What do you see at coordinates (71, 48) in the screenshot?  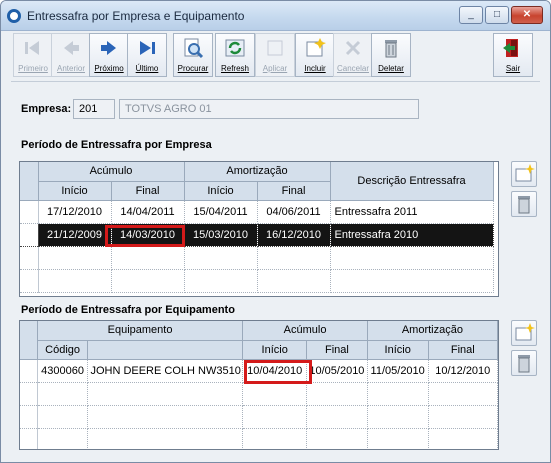 I see `previous-record-icon` at bounding box center [71, 48].